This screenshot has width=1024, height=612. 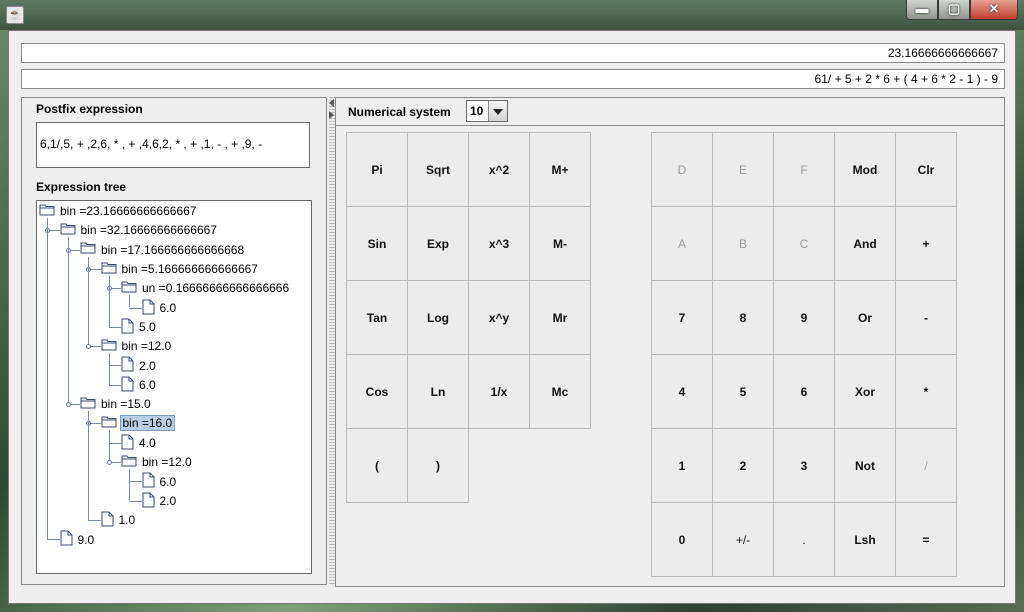 I want to click on 2-key: 2, so click(x=743, y=465).